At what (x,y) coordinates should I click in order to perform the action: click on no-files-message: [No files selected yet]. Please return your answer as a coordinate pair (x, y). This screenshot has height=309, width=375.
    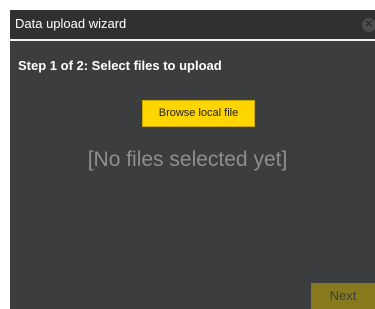
    Looking at the image, I should click on (187, 159).